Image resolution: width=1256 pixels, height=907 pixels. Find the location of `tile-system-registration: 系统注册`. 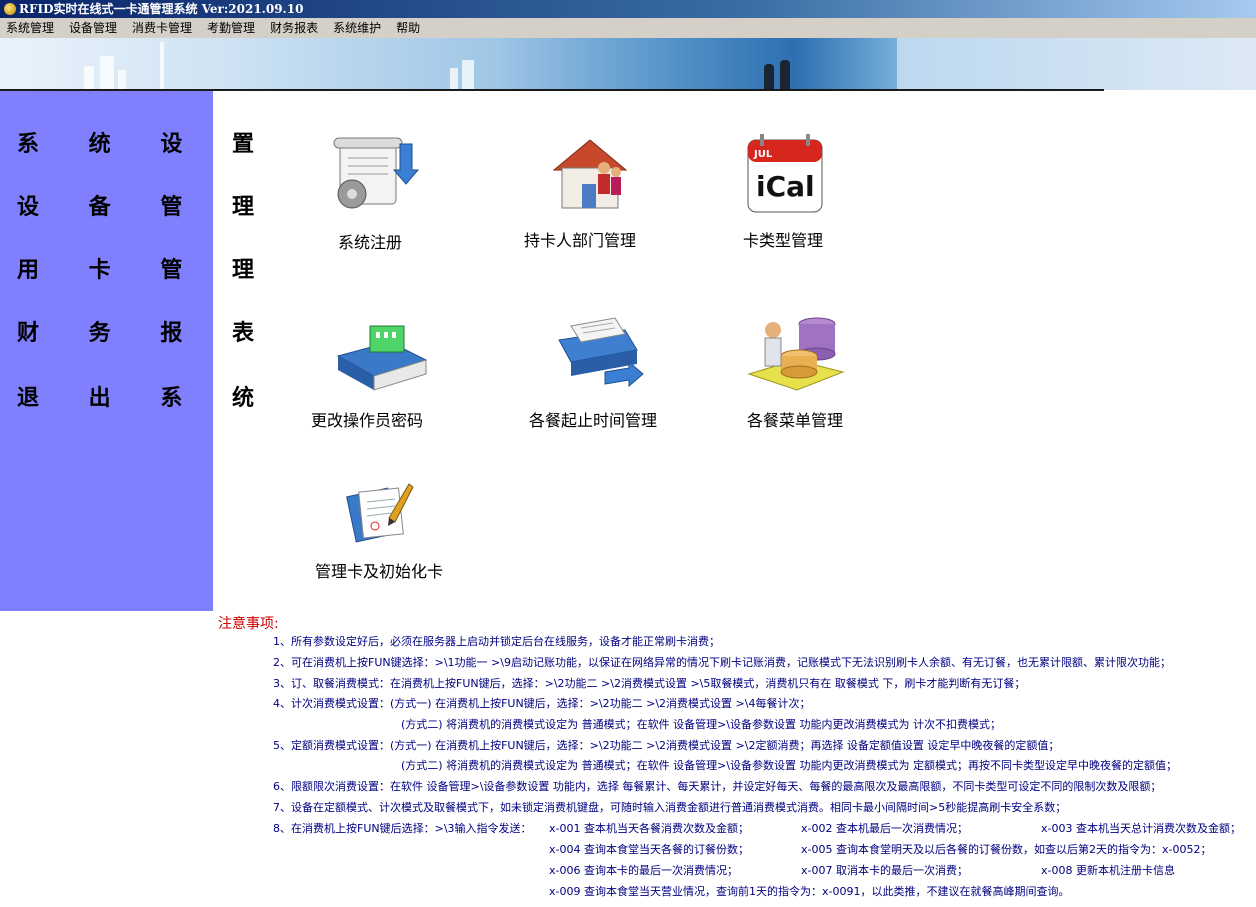

tile-system-registration: 系统注册 is located at coordinates (370, 194).